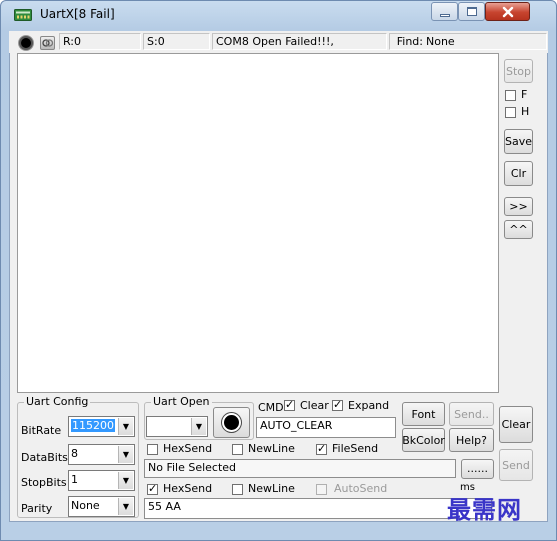 This screenshot has height=541, width=557. What do you see at coordinates (188, 448) in the screenshot?
I see `hexsend-file-label: HexSend` at bounding box center [188, 448].